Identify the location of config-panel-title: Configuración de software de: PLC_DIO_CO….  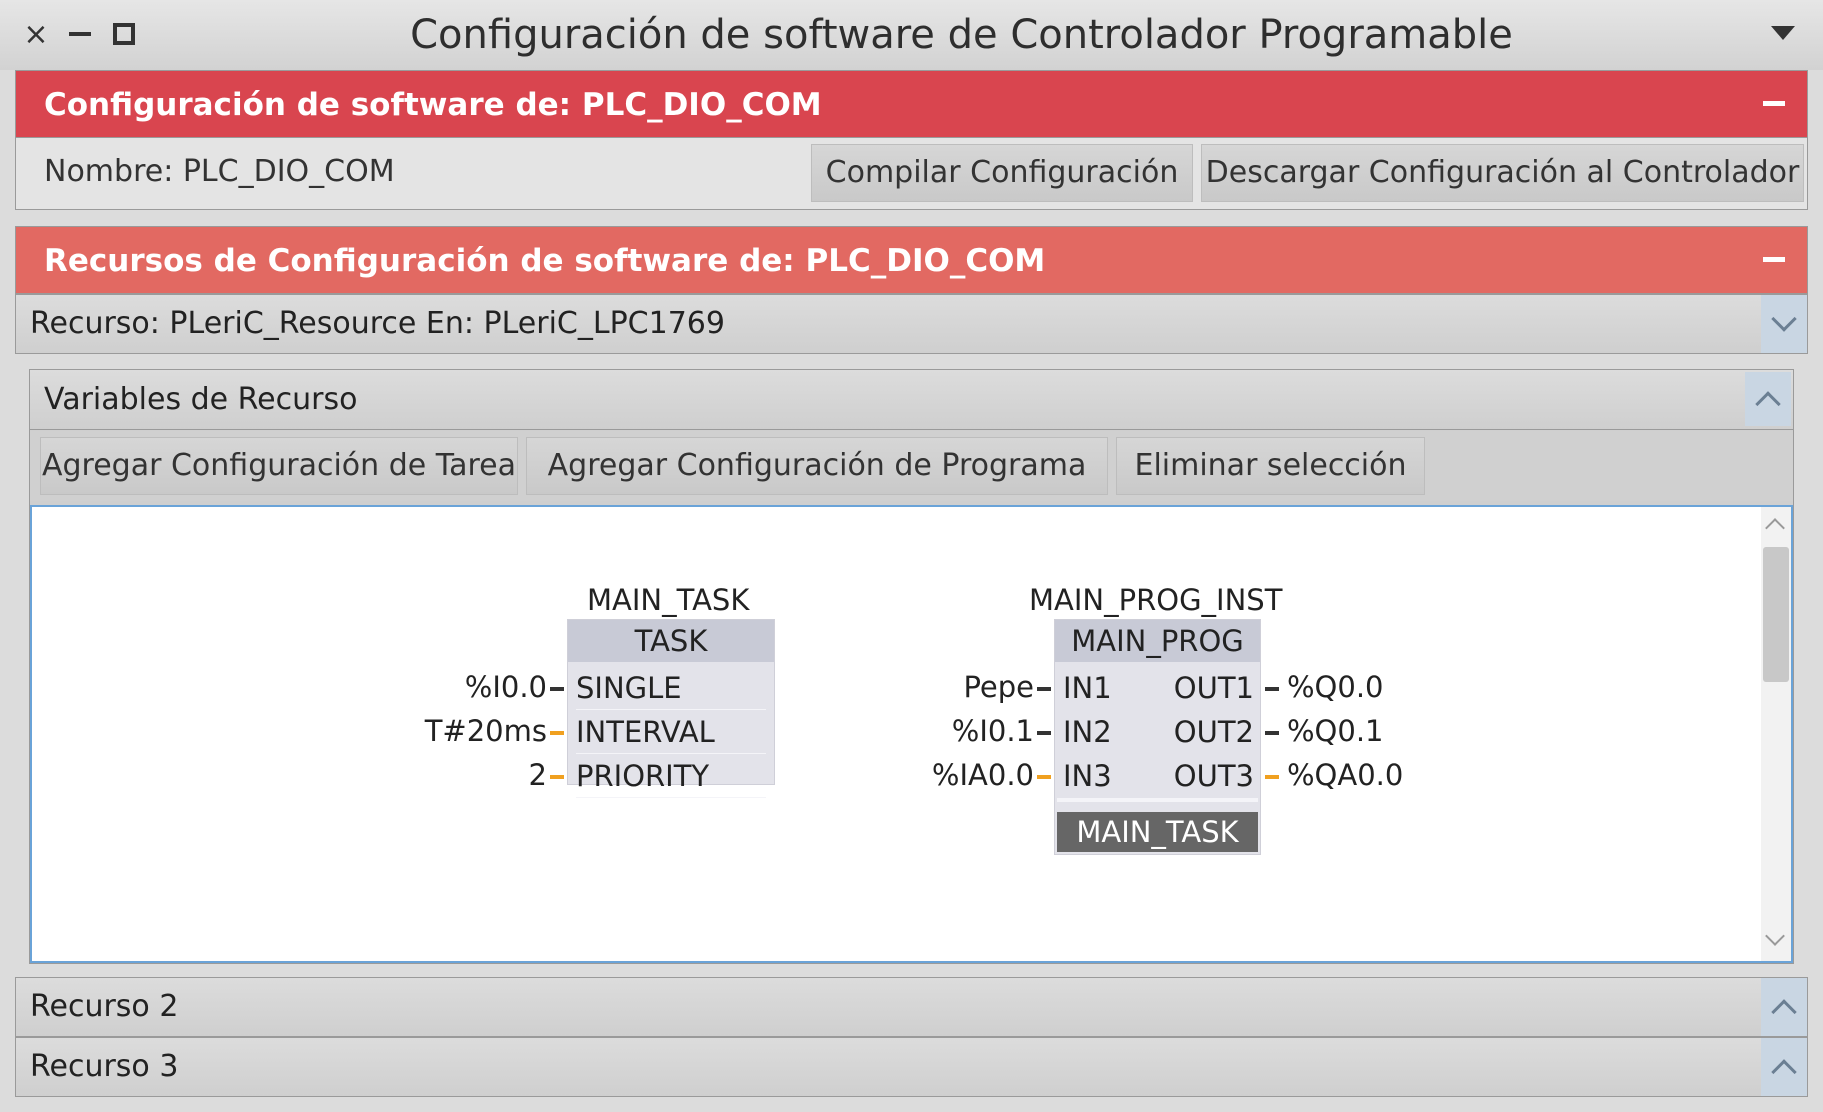
(433, 105).